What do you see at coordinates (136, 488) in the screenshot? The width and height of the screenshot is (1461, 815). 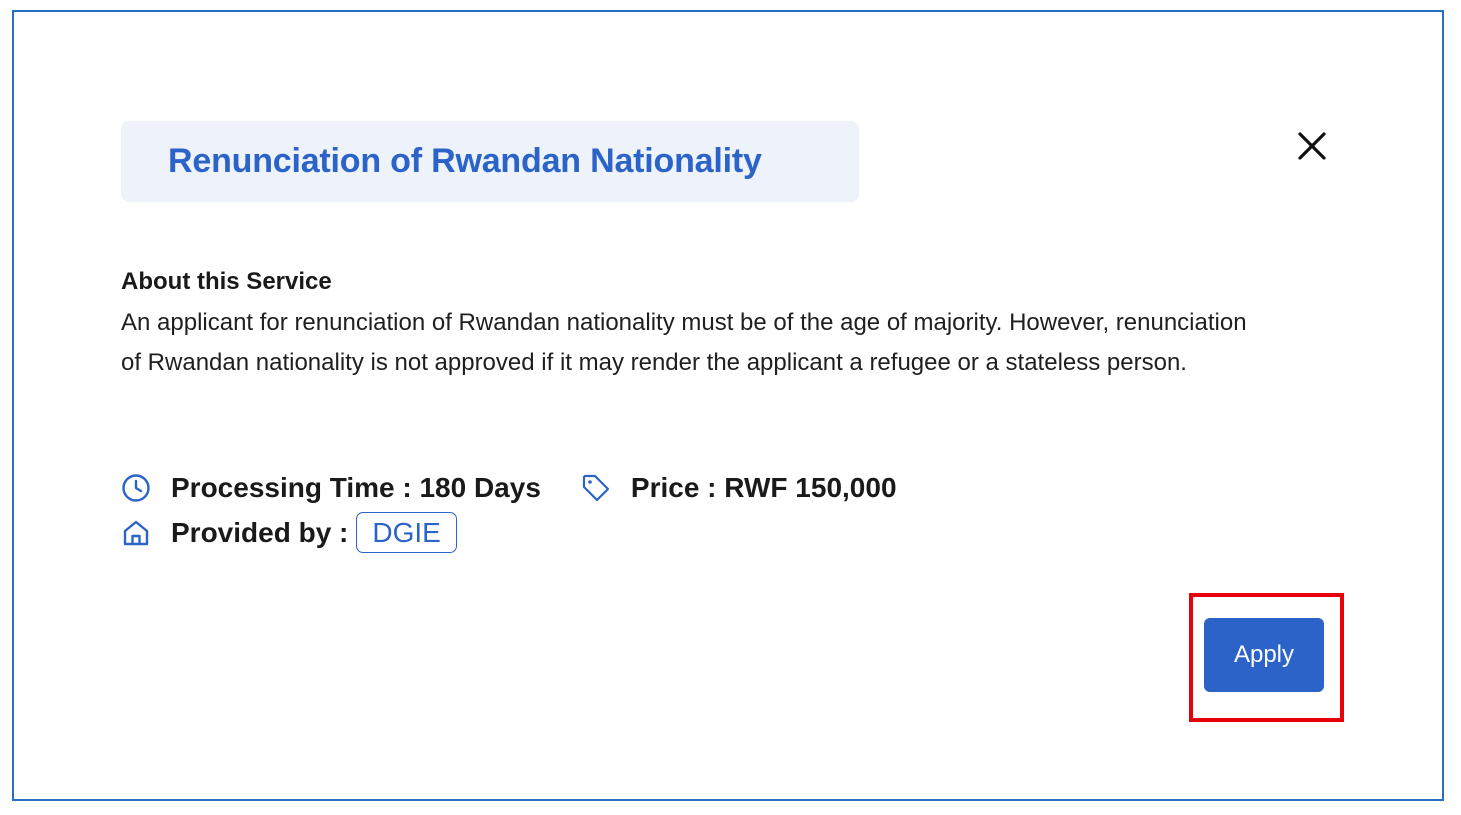 I see `clock-icon` at bounding box center [136, 488].